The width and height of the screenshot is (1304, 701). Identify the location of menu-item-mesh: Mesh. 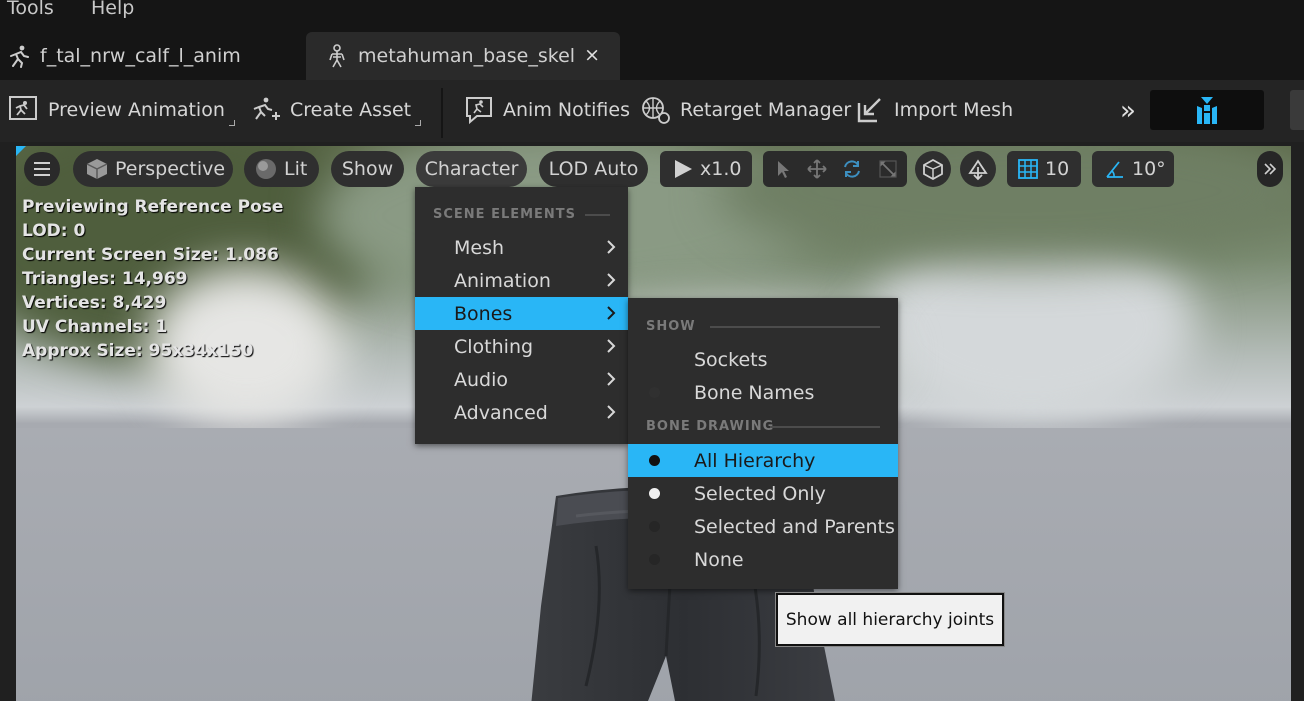
(521, 247).